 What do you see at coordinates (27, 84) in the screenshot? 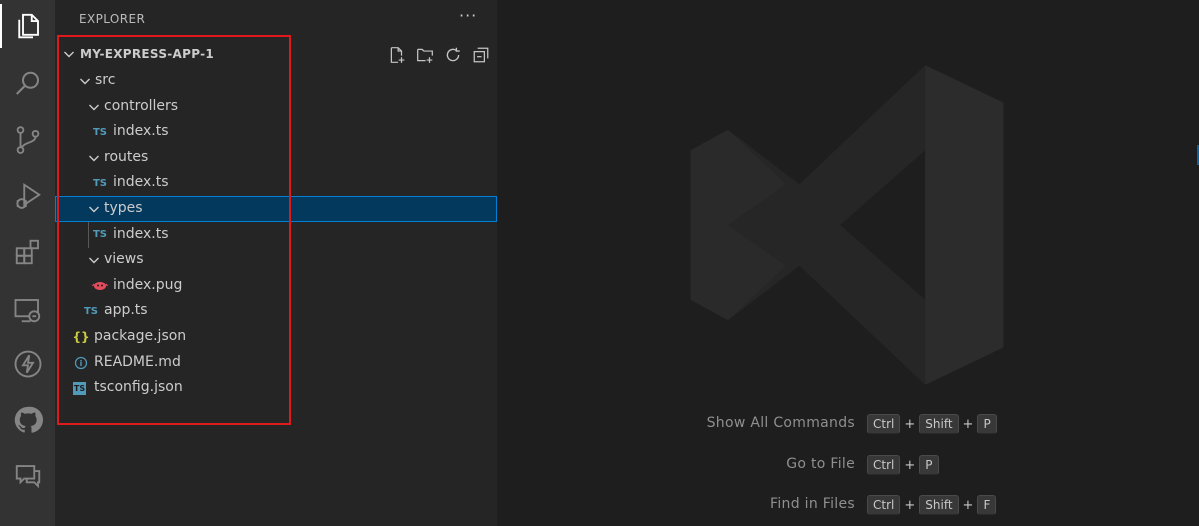
I see `search-icon` at bounding box center [27, 84].